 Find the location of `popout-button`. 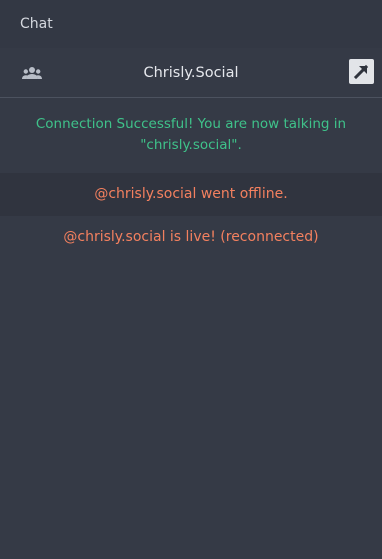

popout-button is located at coordinates (361, 71).